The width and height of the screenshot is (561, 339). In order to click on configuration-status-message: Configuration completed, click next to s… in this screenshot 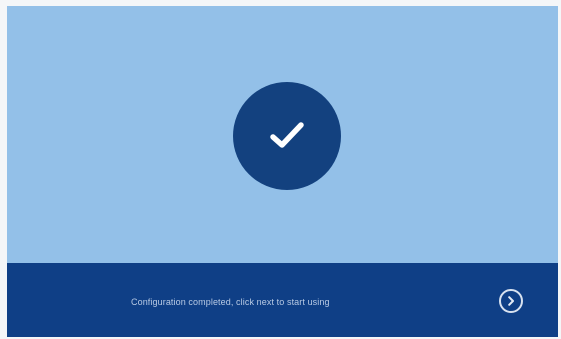, I will do `click(230, 302)`.